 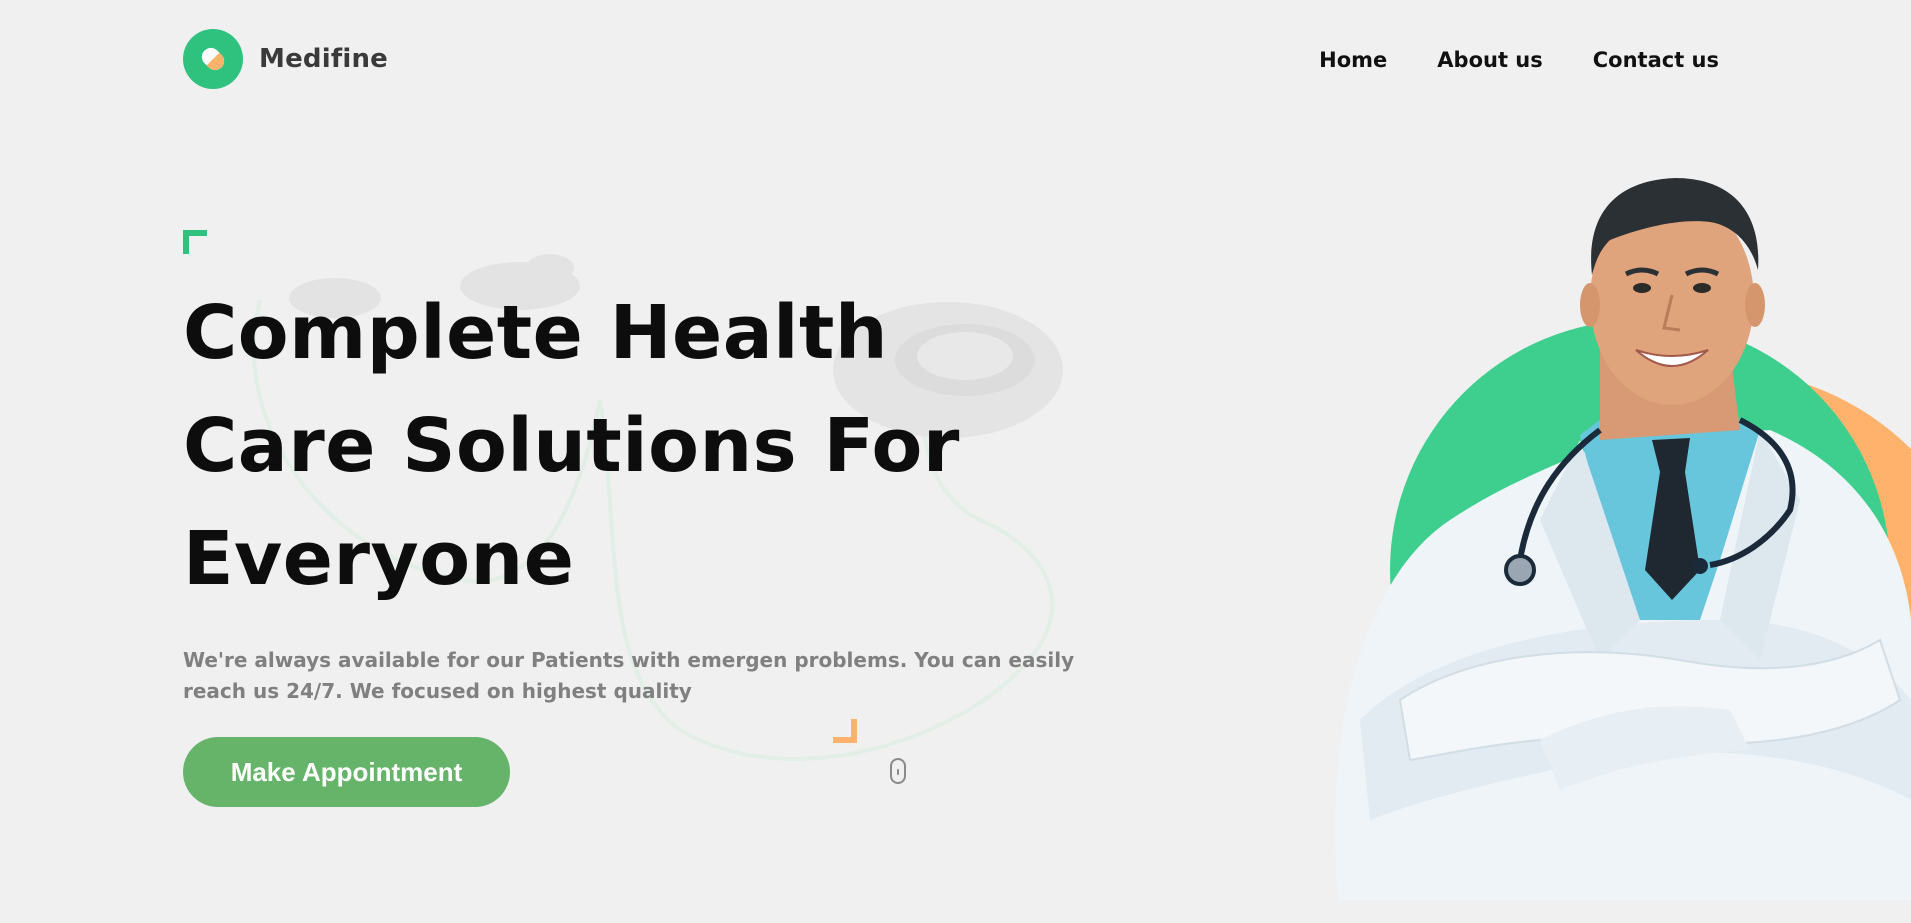 I want to click on pill-icon, so click(x=213, y=59).